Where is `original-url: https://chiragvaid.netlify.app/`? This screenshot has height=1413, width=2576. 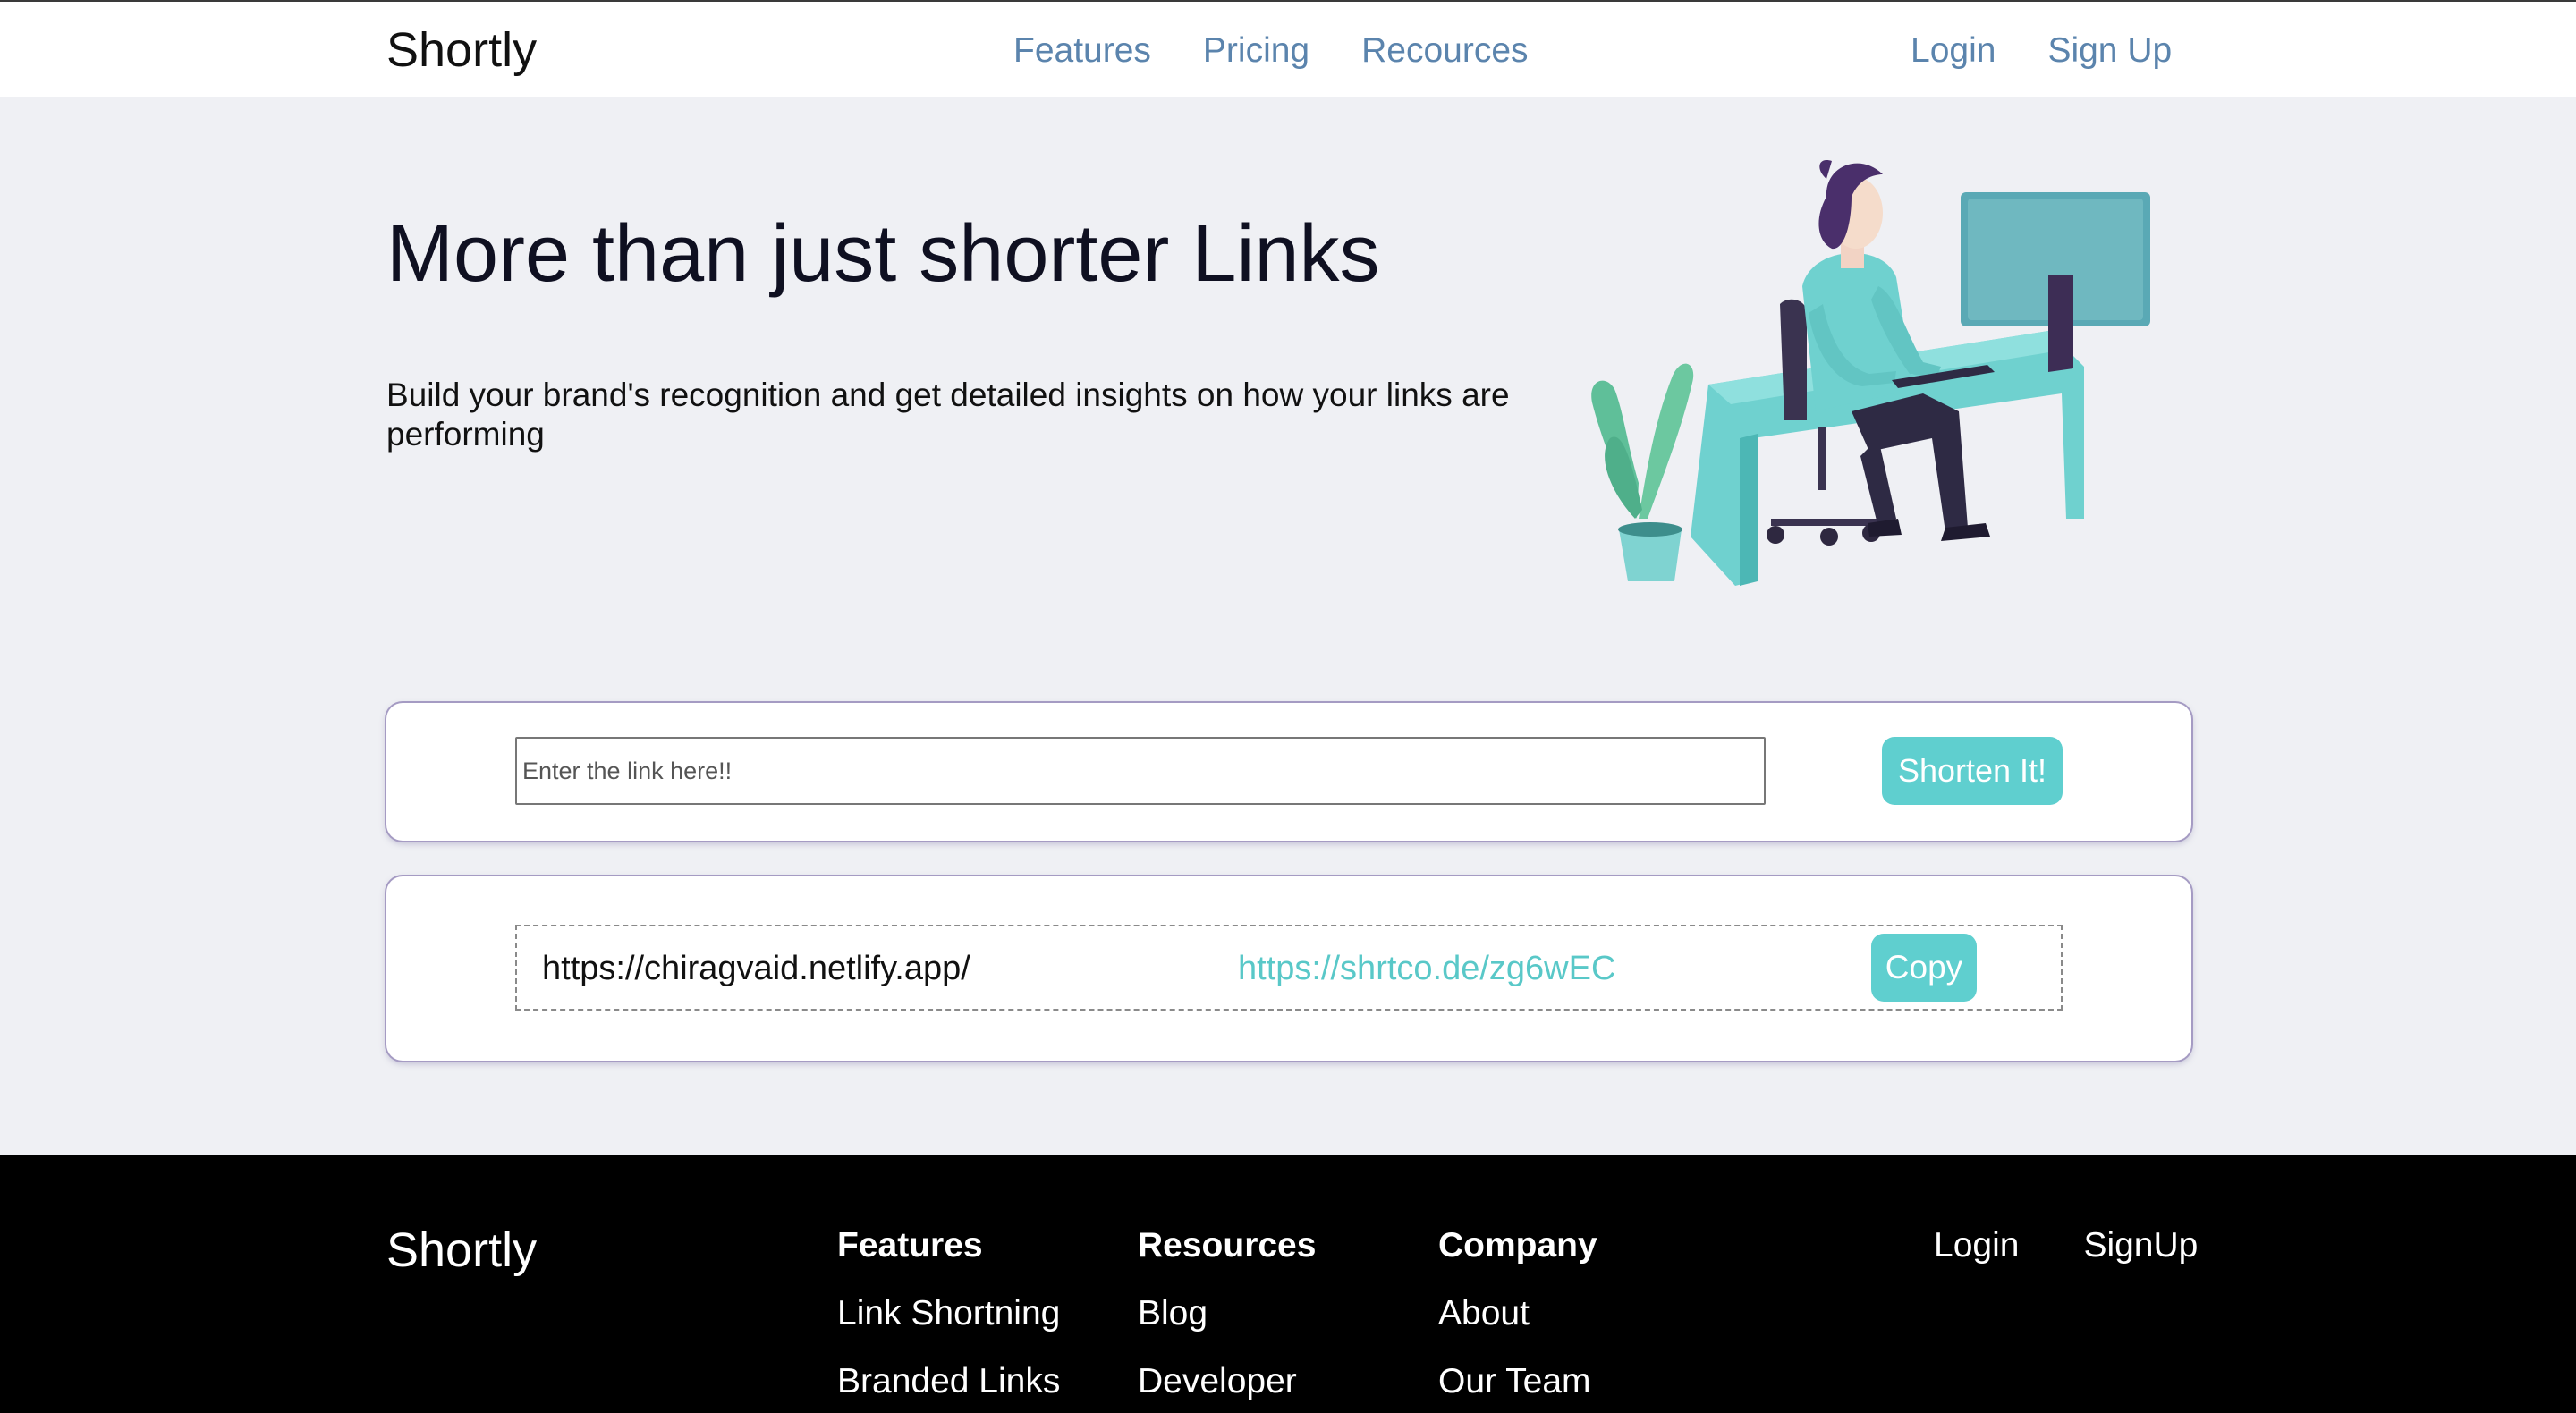
original-url: https://chiragvaid.netlify.app/ is located at coordinates (756, 968).